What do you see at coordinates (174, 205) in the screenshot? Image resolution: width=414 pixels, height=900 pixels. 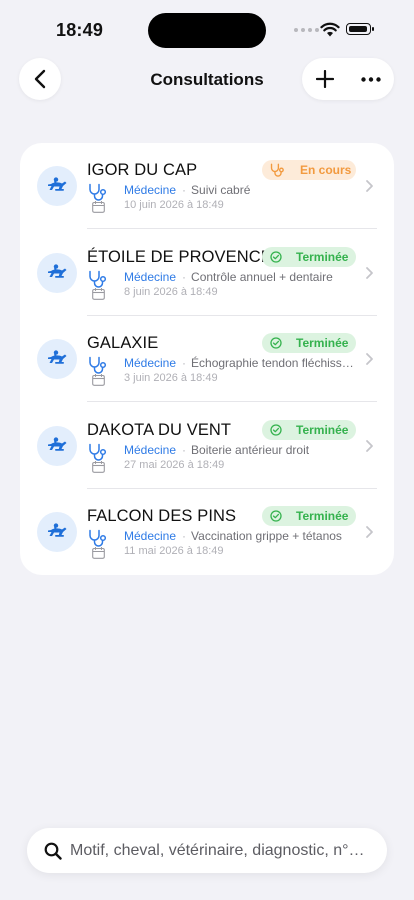 I see `consultation-date: 10 juin 2026 à 18:49` at bounding box center [174, 205].